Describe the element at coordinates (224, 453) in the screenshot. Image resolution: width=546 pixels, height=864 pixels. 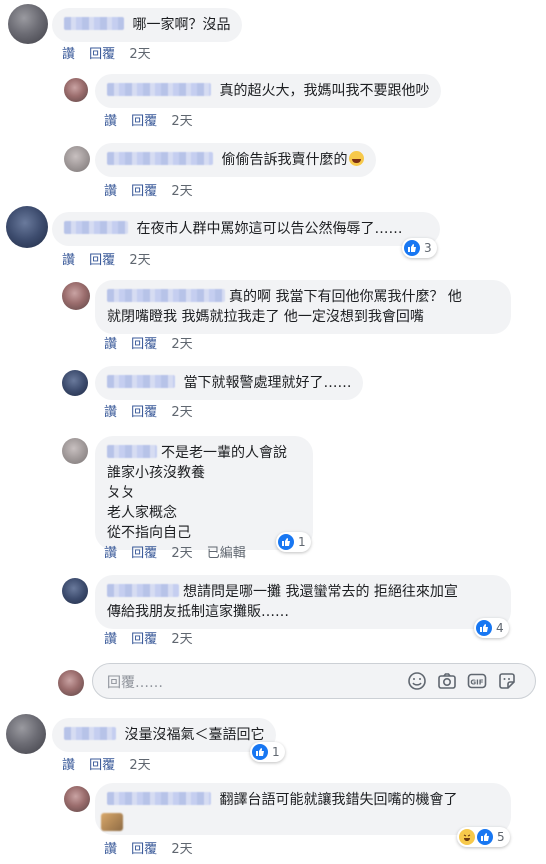
I see `comment-text-line: 不是老一輩的人會說` at that location.